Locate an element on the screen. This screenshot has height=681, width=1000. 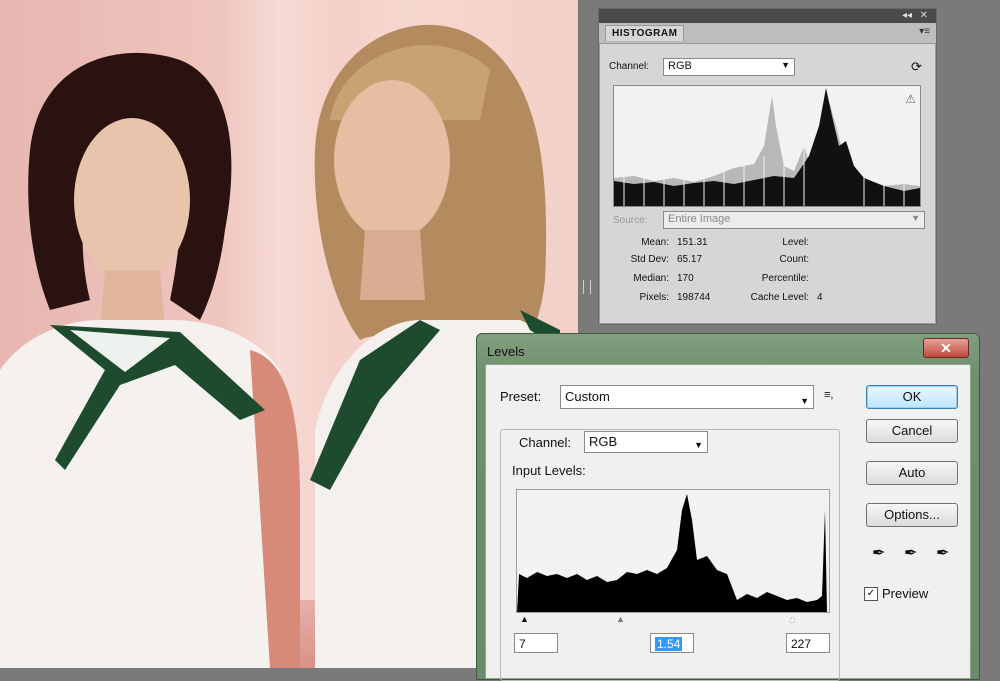
white-eyedropper-icon: ✒ is located at coordinates (942, 553).